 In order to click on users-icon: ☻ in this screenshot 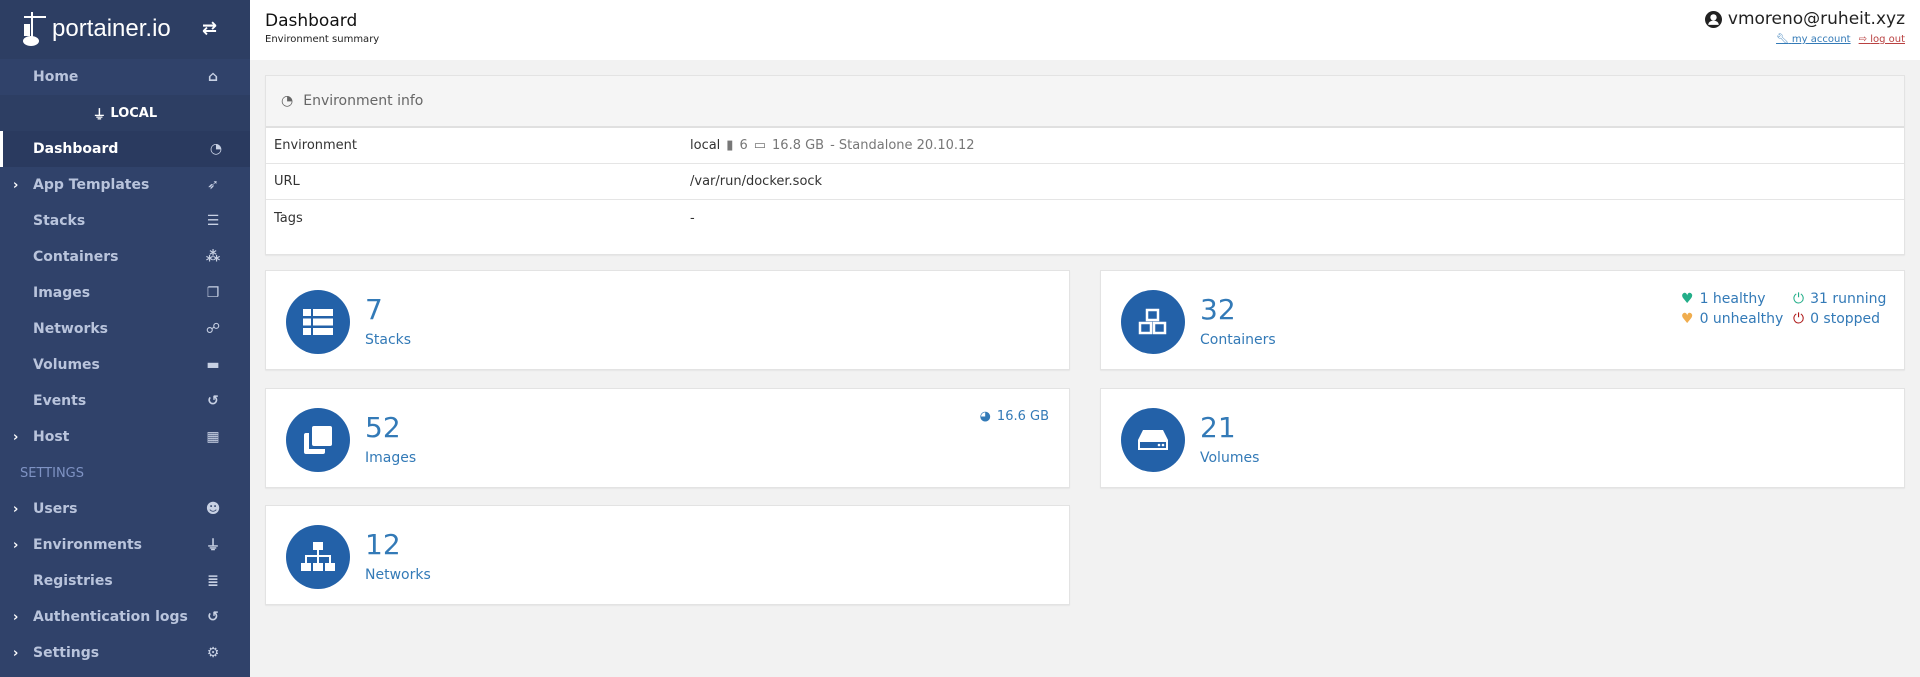, I will do `click(213, 509)`.